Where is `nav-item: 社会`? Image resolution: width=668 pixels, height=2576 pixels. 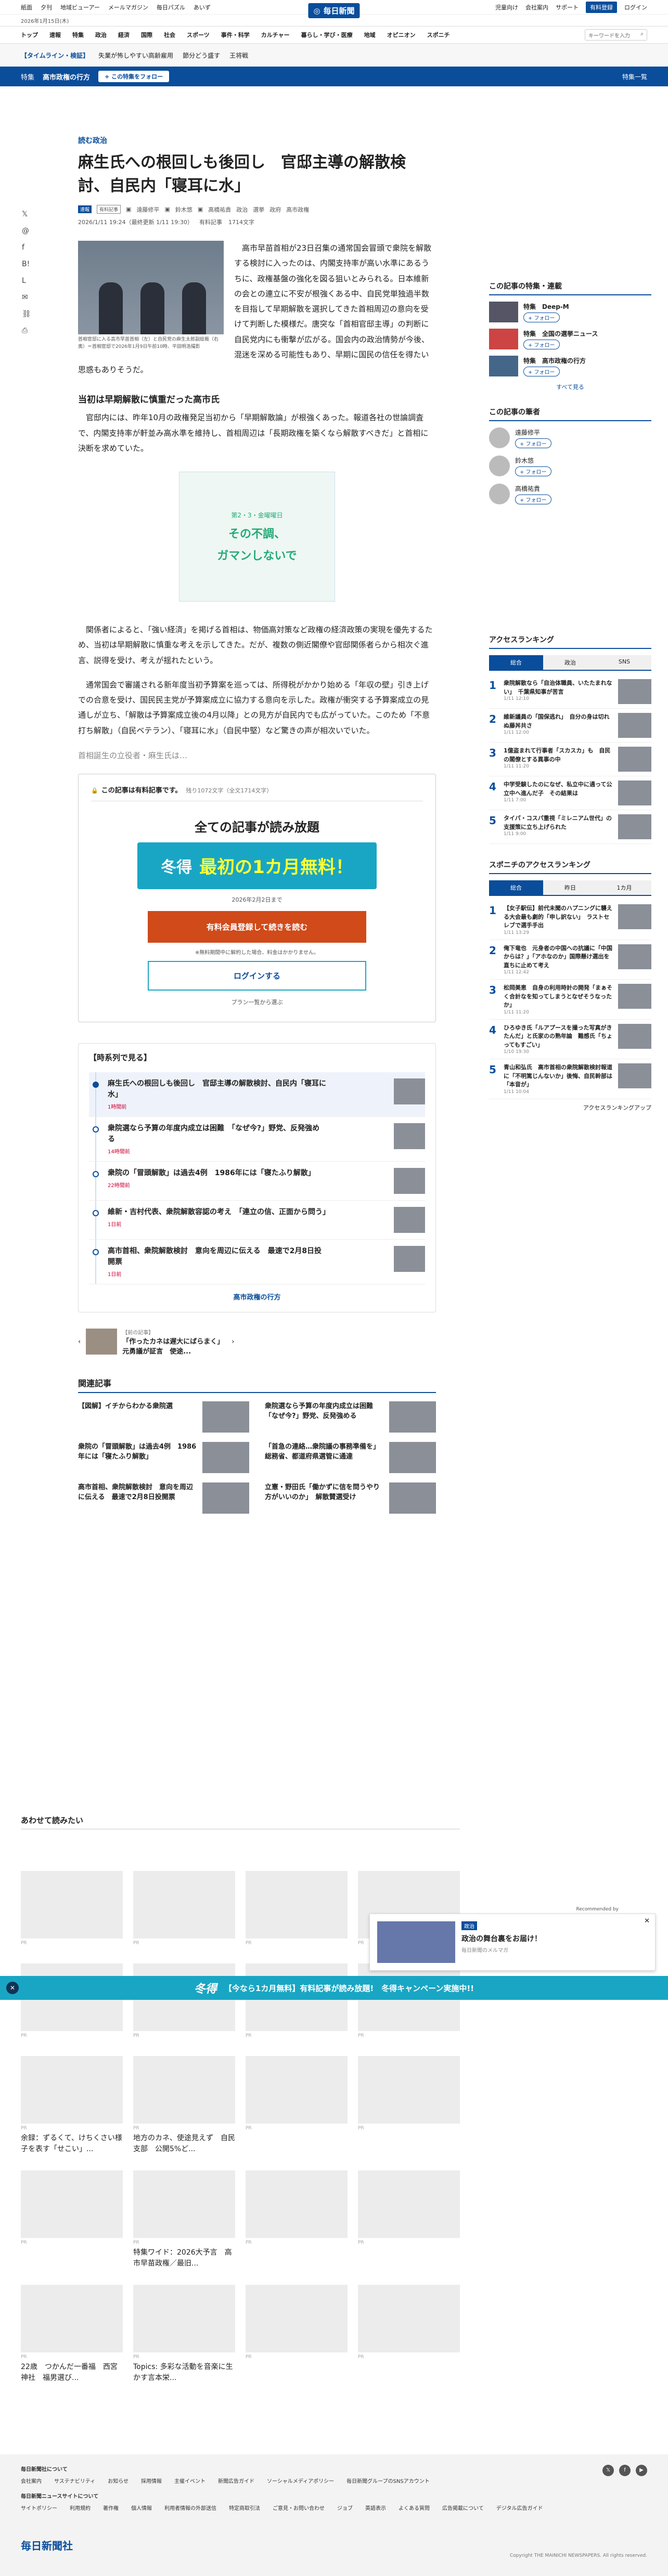
nav-item: 社会 is located at coordinates (169, 35).